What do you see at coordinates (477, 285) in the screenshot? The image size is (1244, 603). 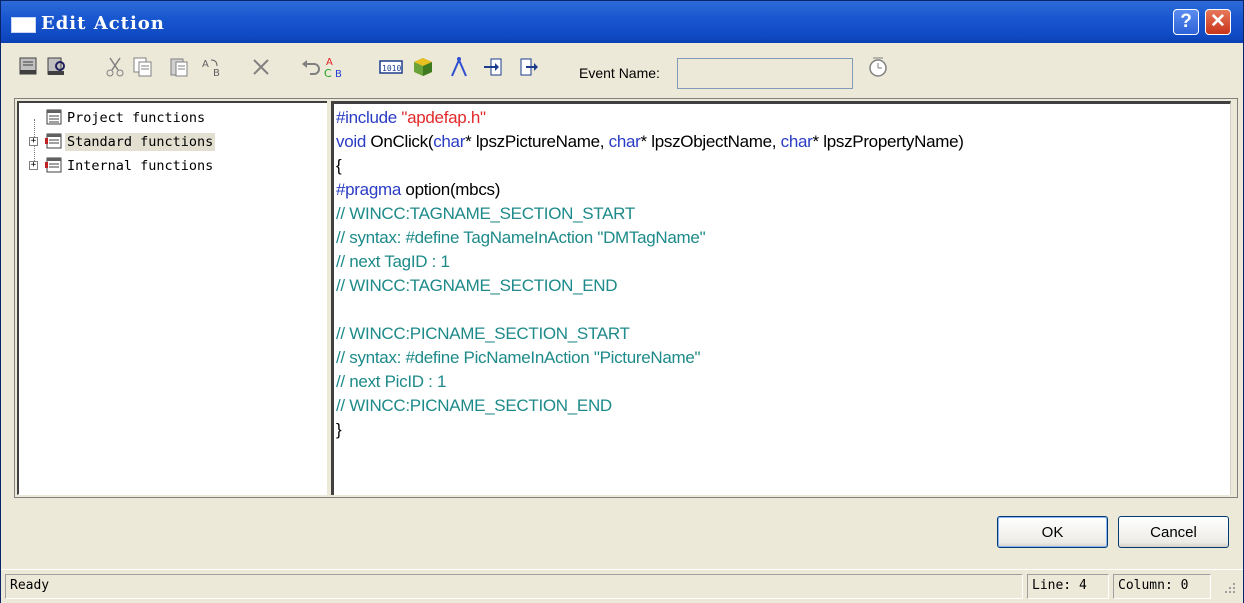 I see `code-token: // WINCC:TAGNAME_SECTION_END` at bounding box center [477, 285].